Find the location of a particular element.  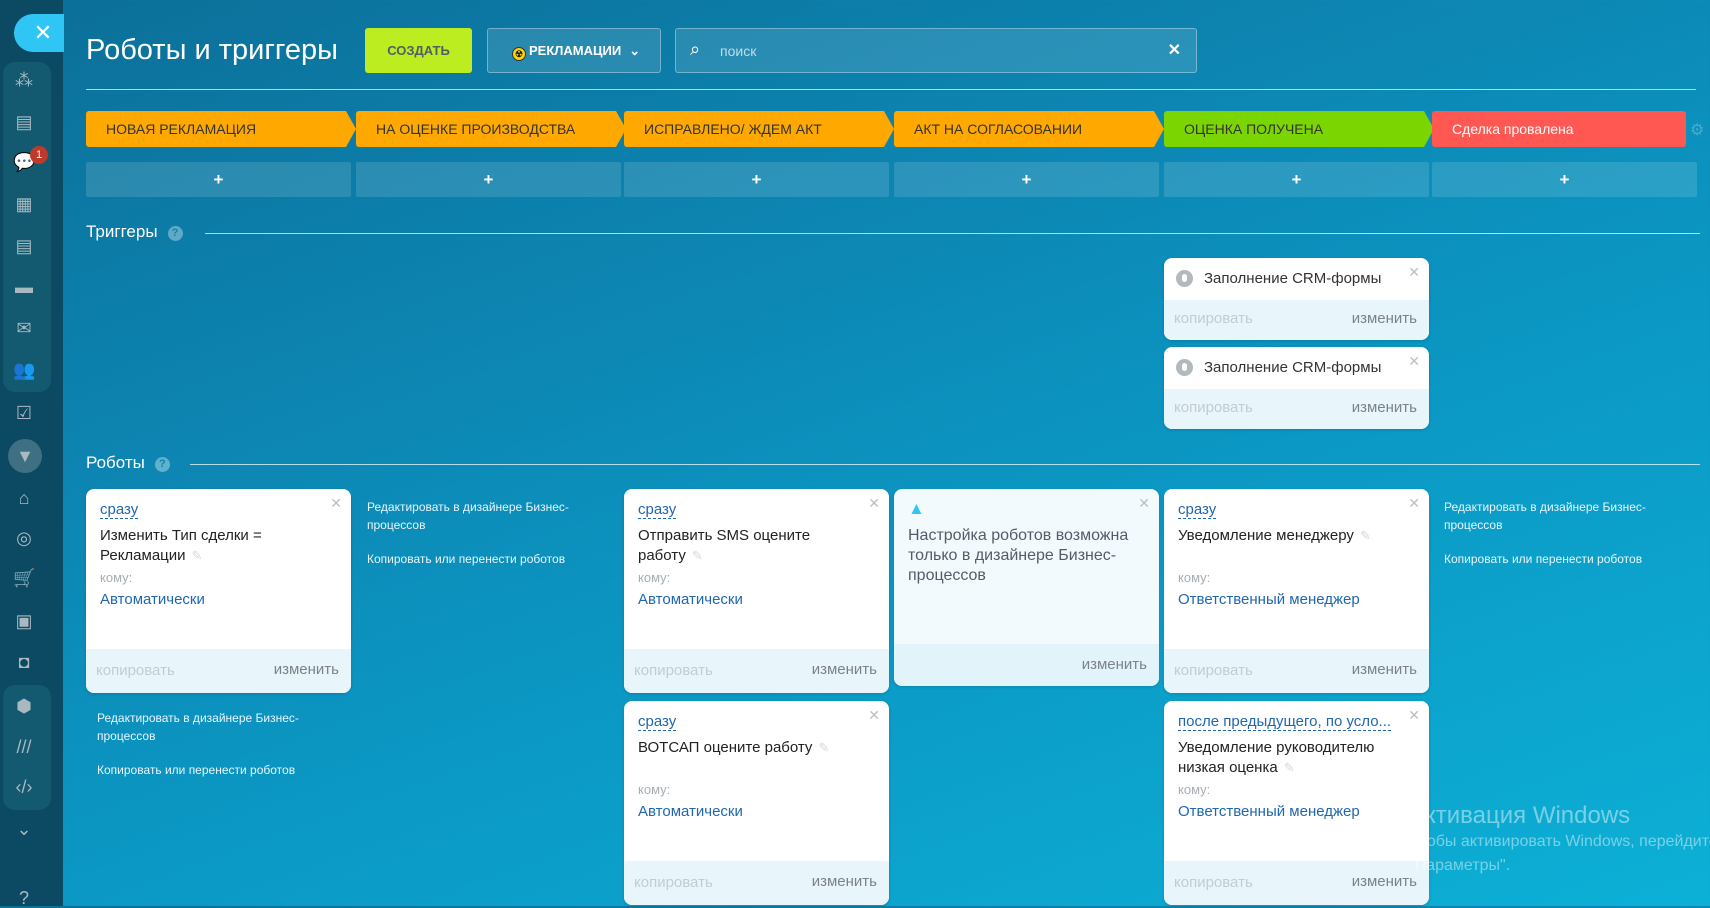

checkbox-icon: ☑ is located at coordinates (24, 413).